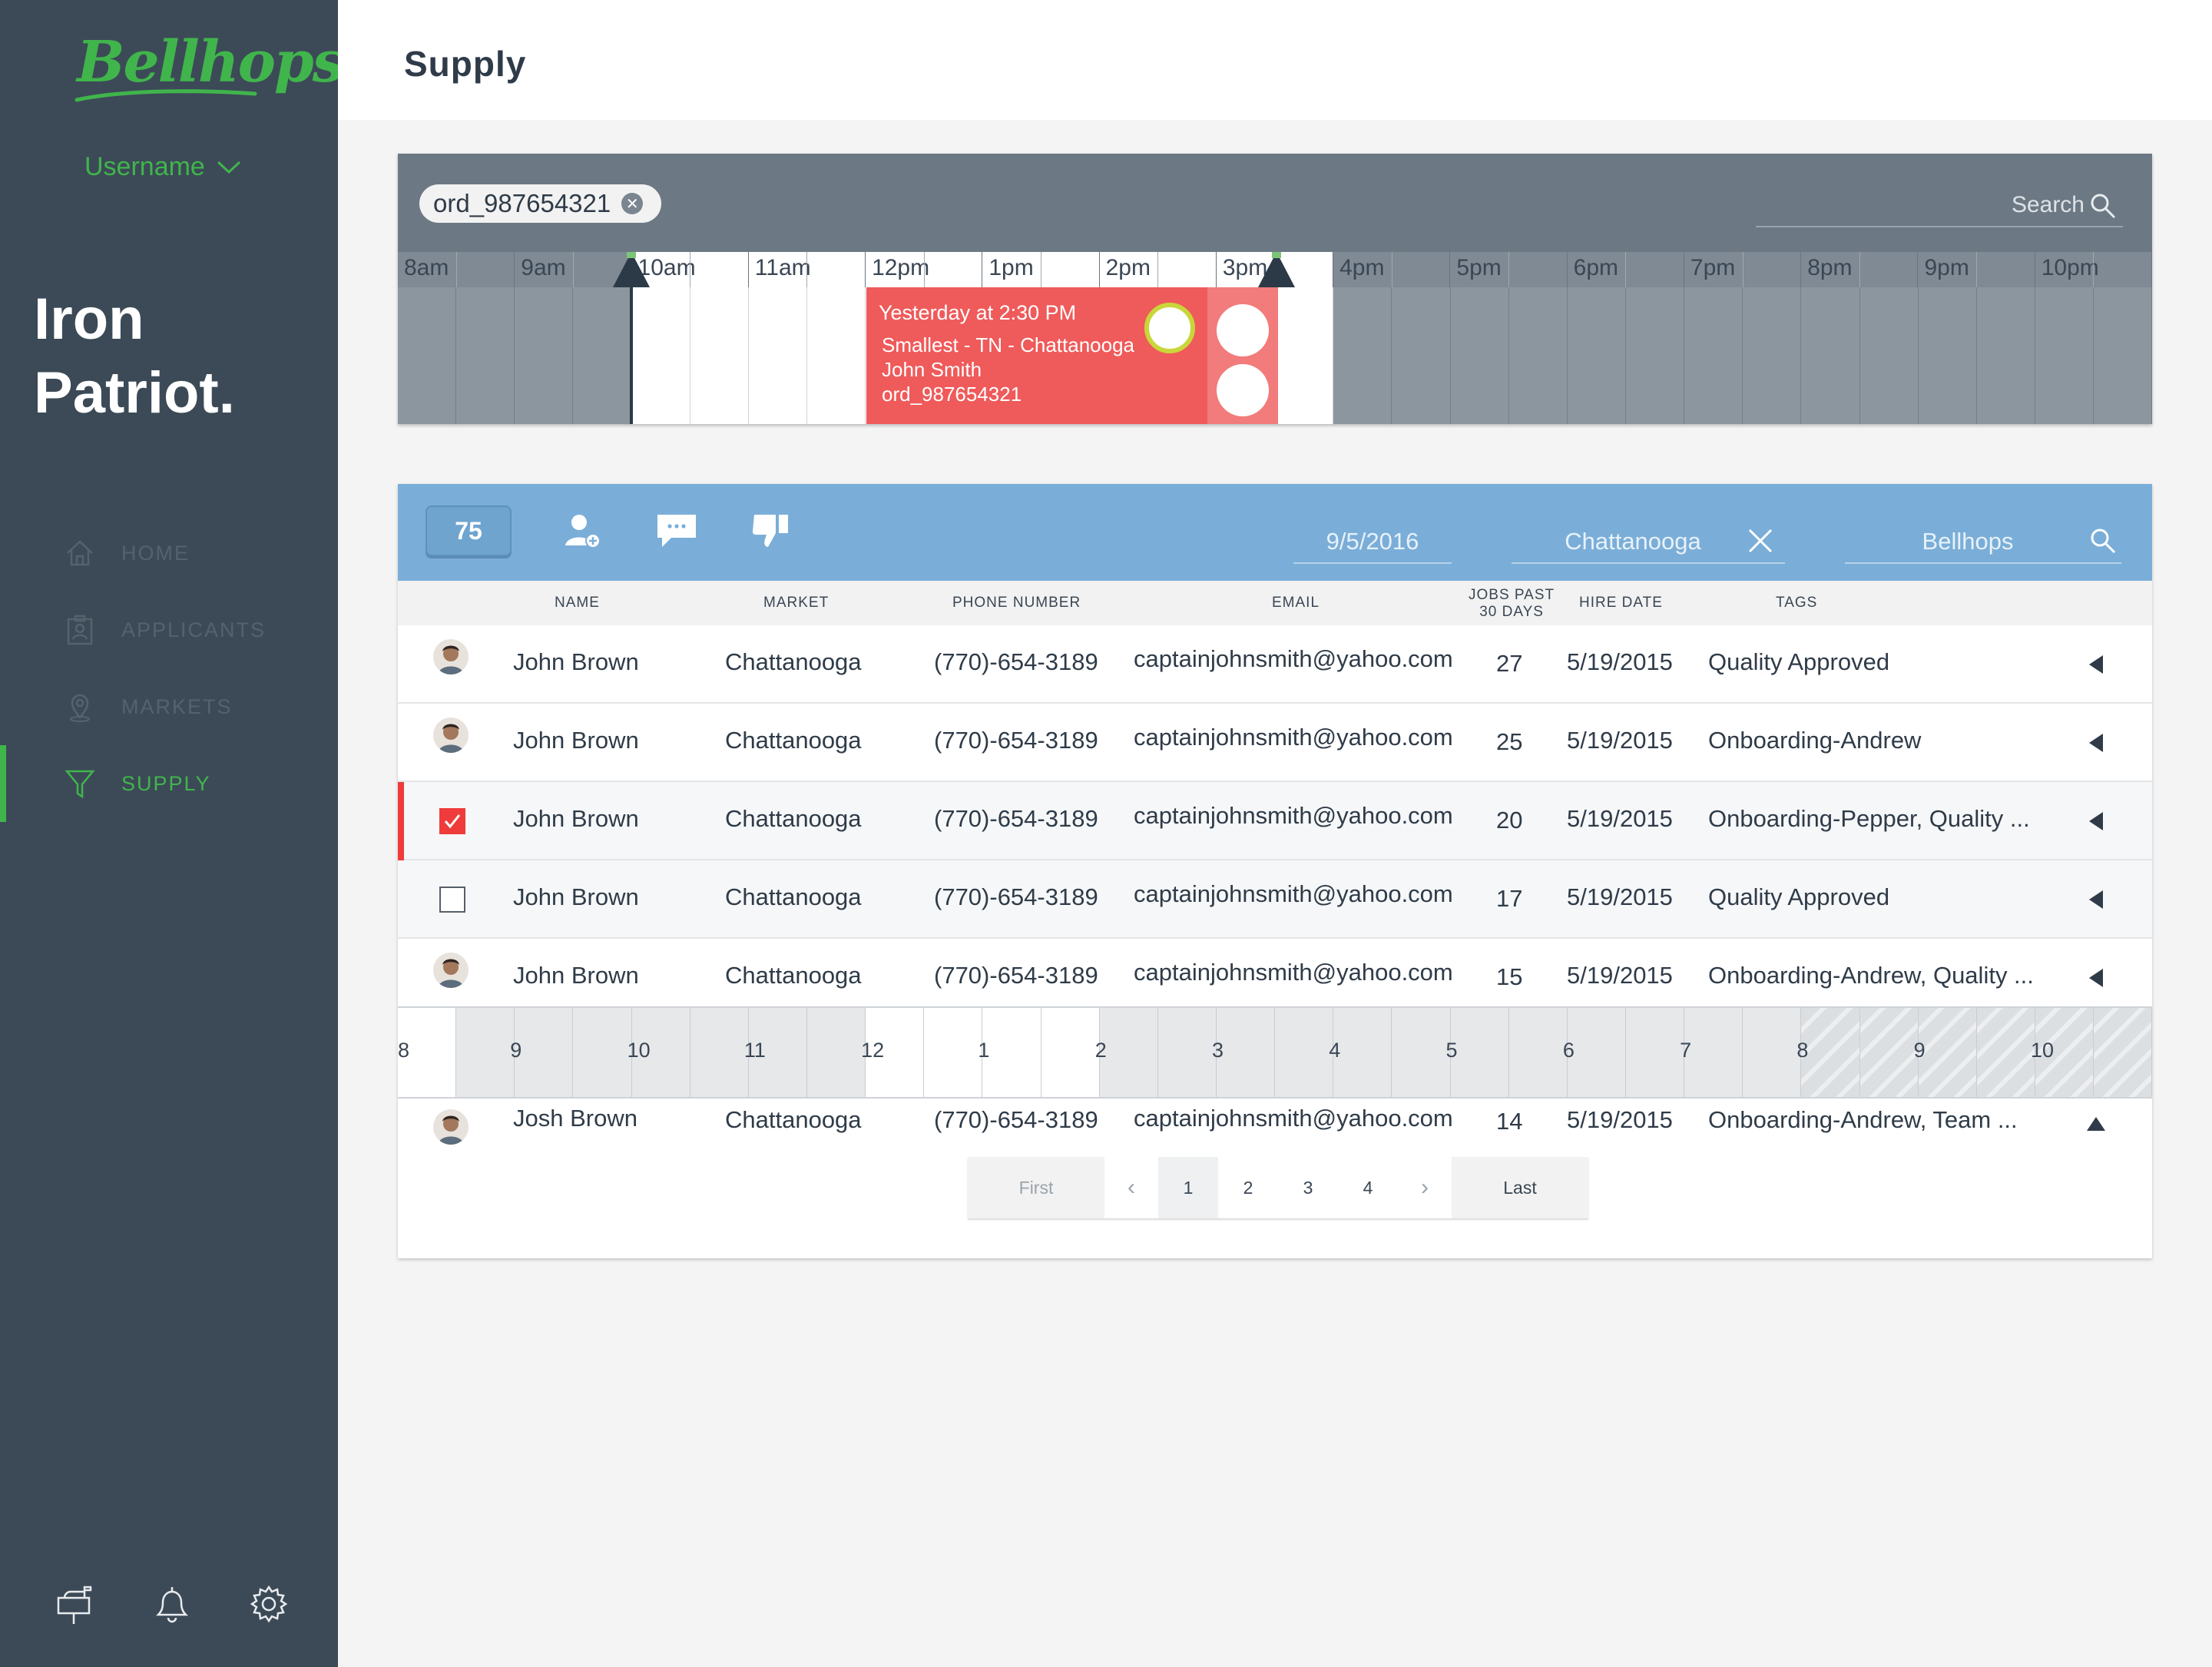  What do you see at coordinates (577, 603) in the screenshot?
I see `column-header-name: NAME` at bounding box center [577, 603].